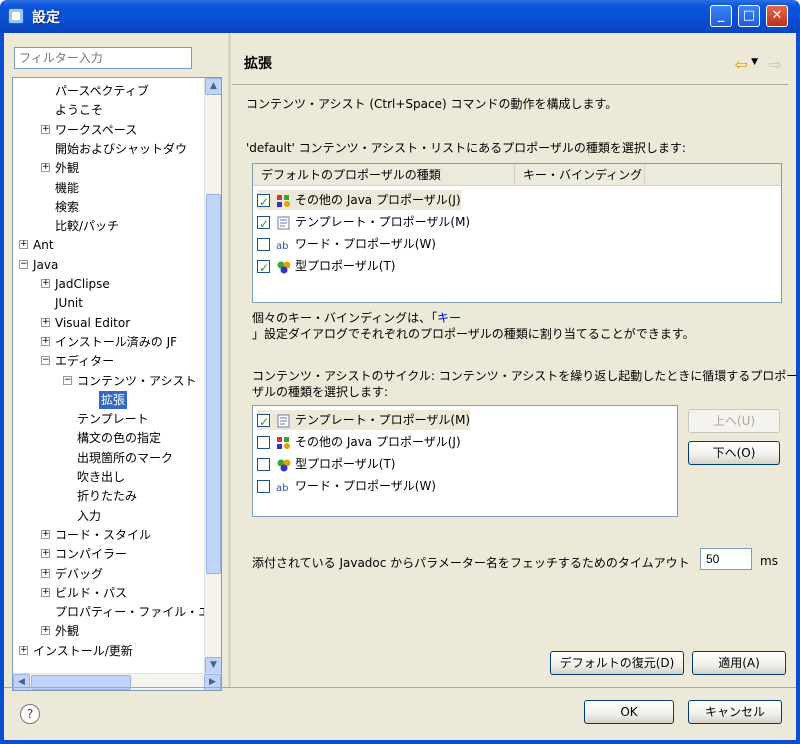 The image size is (800, 744). What do you see at coordinates (769, 561) in the screenshot?
I see `timeout-unit: ms` at bounding box center [769, 561].